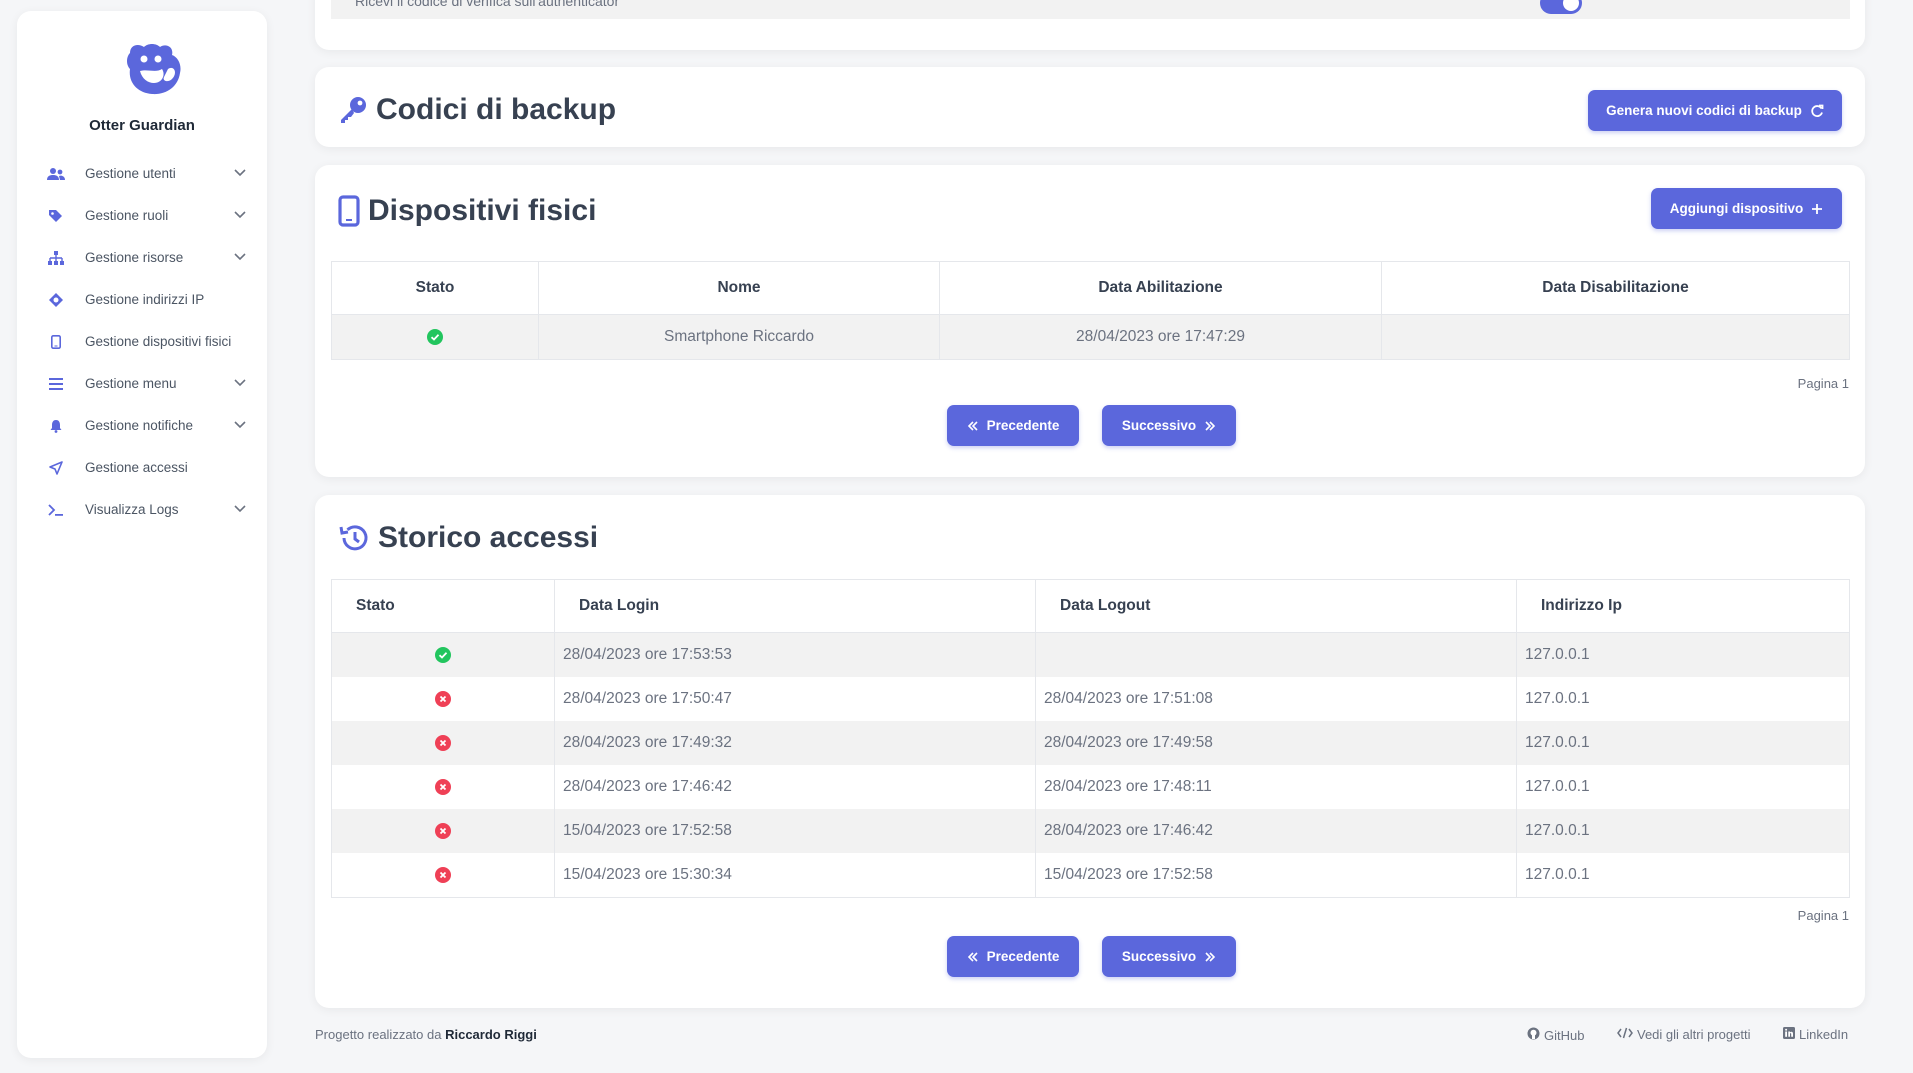  I want to click on login-date-cell: 28/04/2023 ore 17:53:53, so click(795, 654).